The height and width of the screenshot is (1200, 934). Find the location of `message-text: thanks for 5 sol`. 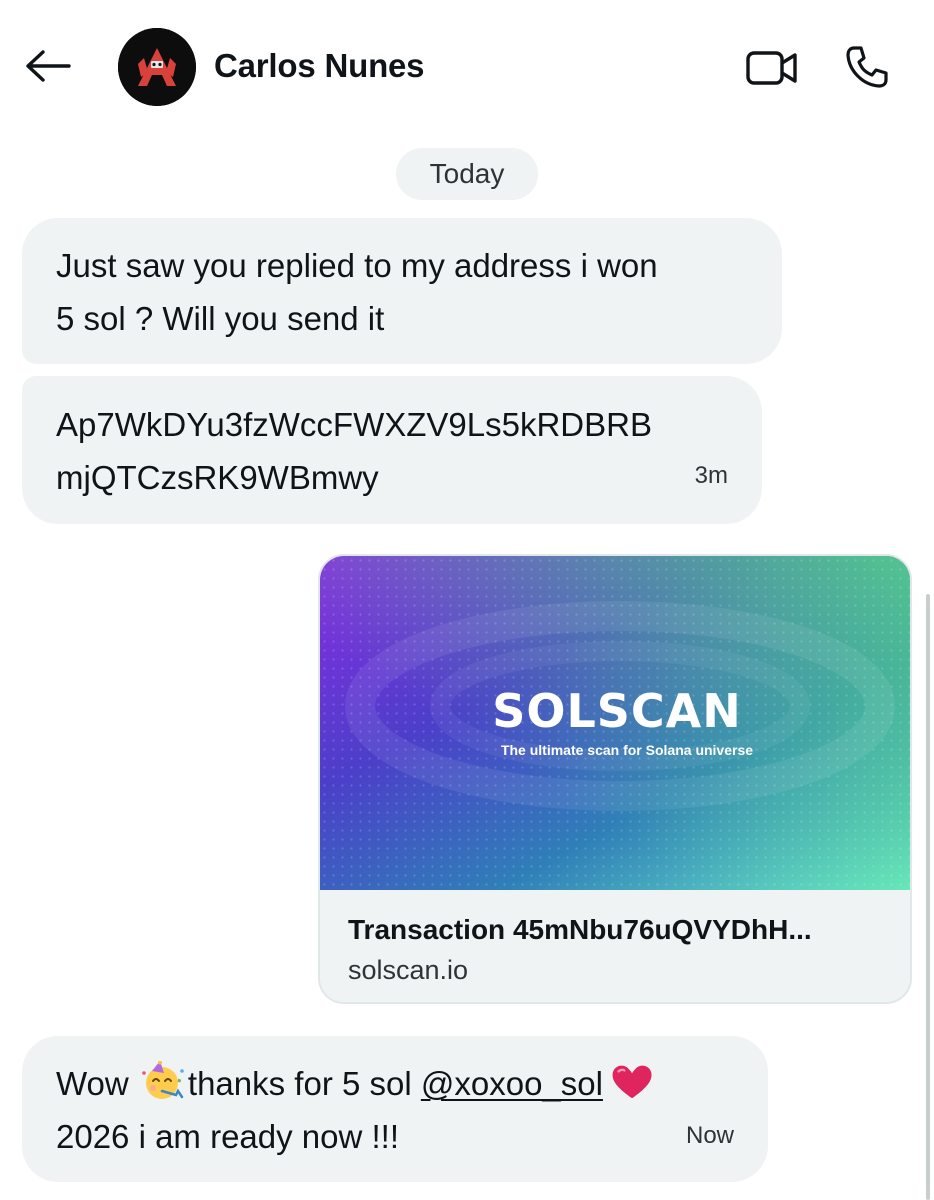

message-text: thanks for 5 sol is located at coordinates (304, 1083).